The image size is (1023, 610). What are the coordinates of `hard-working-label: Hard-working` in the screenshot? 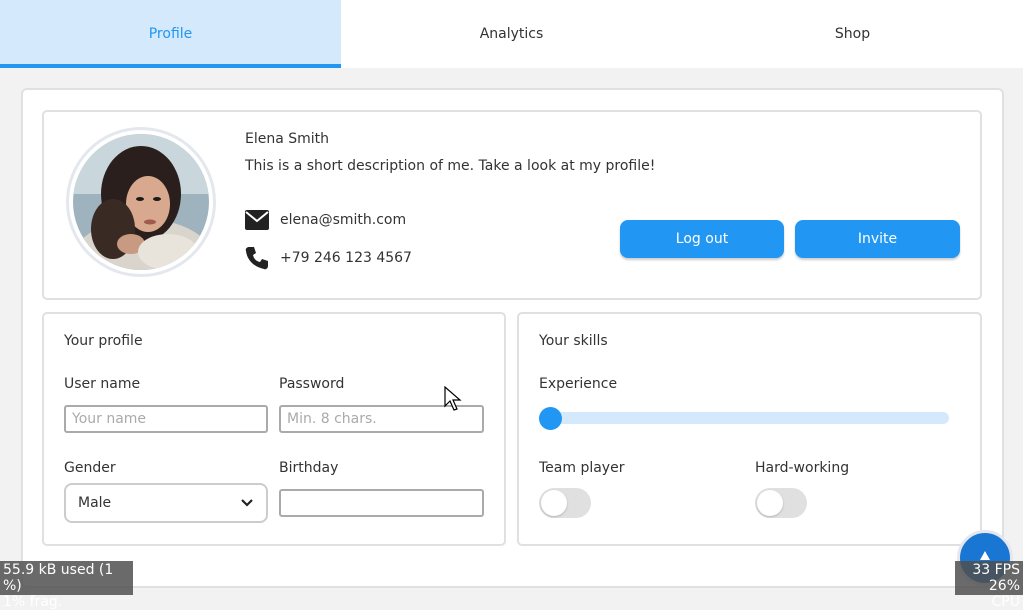 It's located at (802, 468).